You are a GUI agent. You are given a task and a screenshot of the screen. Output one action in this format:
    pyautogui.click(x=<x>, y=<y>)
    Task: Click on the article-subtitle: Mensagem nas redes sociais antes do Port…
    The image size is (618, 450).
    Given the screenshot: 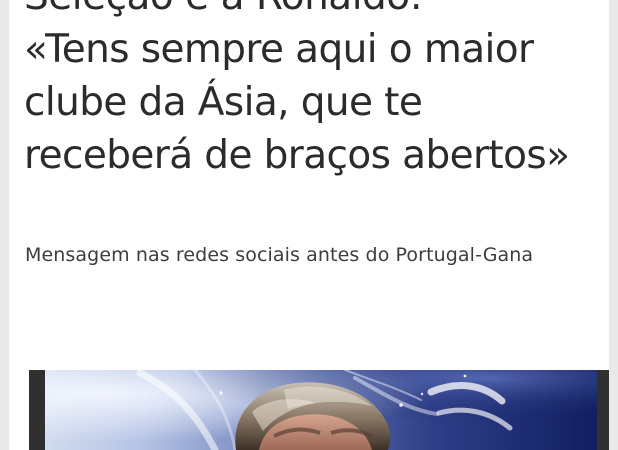 What is the action you would take?
    pyautogui.click(x=279, y=255)
    